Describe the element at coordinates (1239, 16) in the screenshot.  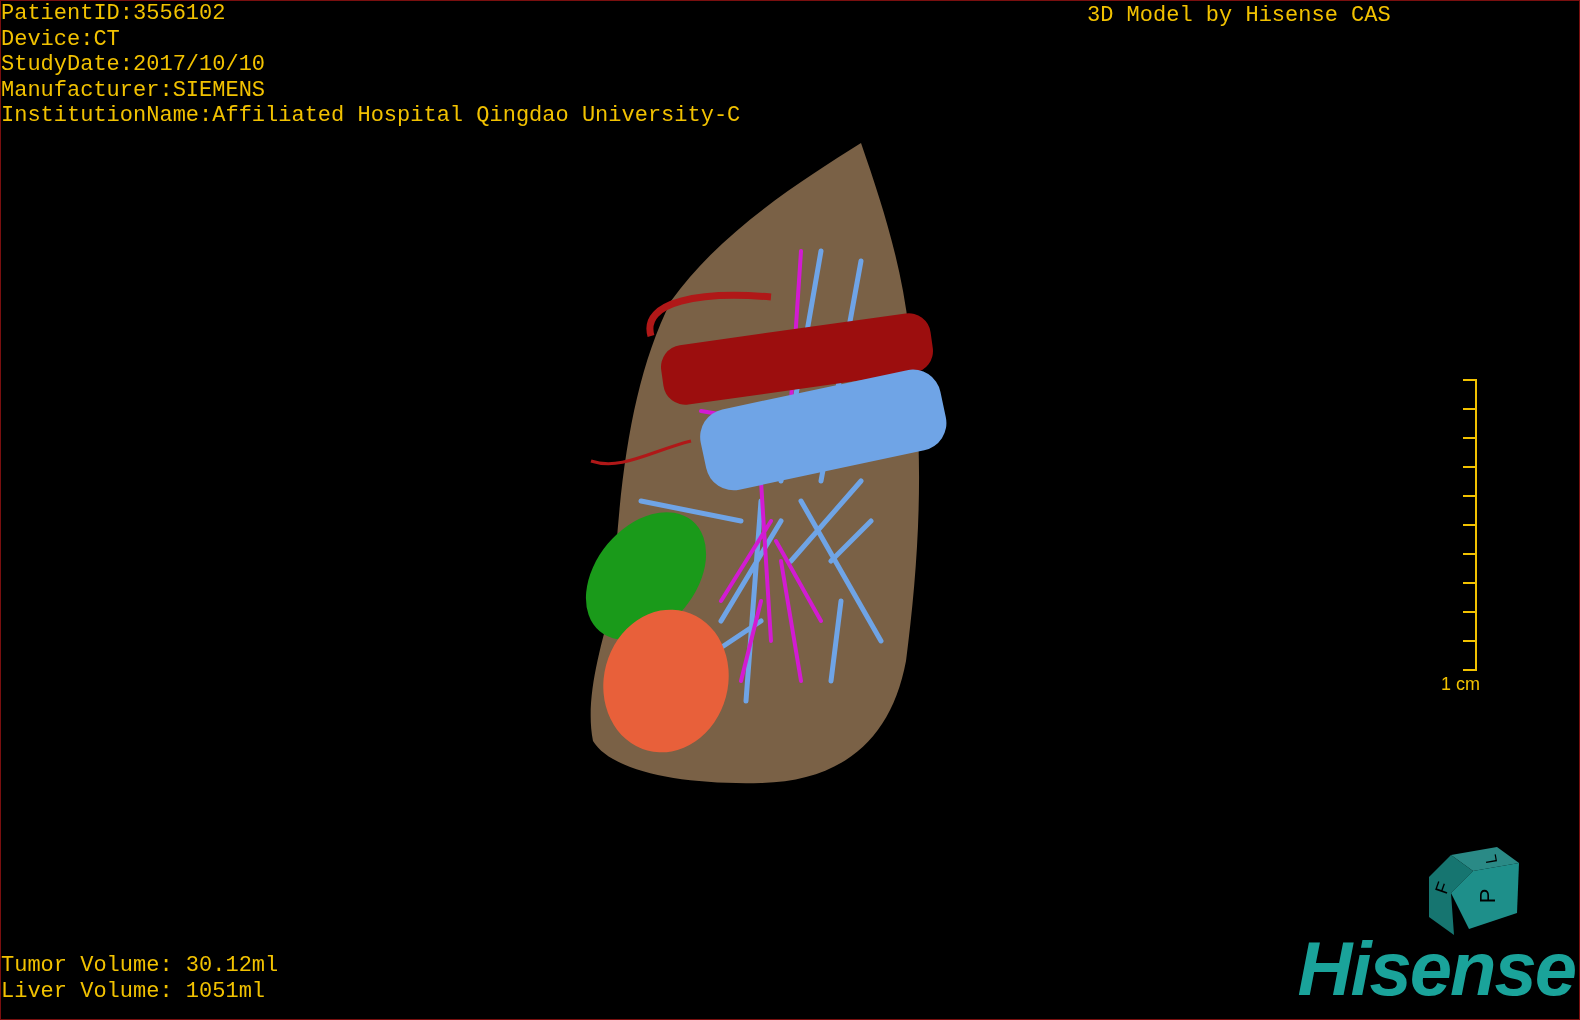
I see `model-caption: 3D Model by Hisense CAS` at that location.